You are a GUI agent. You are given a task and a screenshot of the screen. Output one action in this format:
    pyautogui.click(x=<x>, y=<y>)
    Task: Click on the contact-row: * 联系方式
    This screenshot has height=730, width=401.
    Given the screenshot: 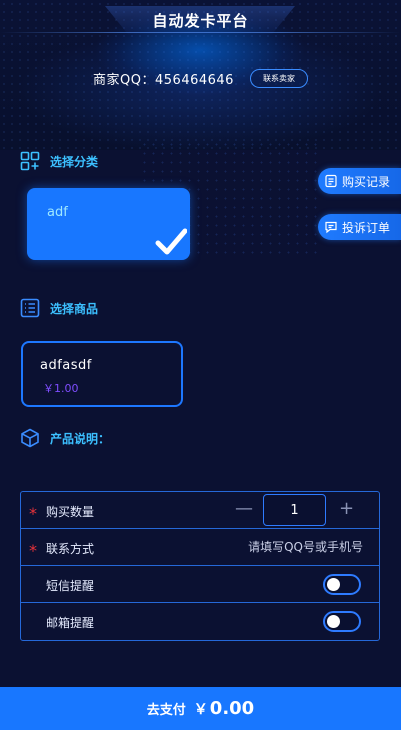 What is the action you would take?
    pyautogui.click(x=200, y=547)
    